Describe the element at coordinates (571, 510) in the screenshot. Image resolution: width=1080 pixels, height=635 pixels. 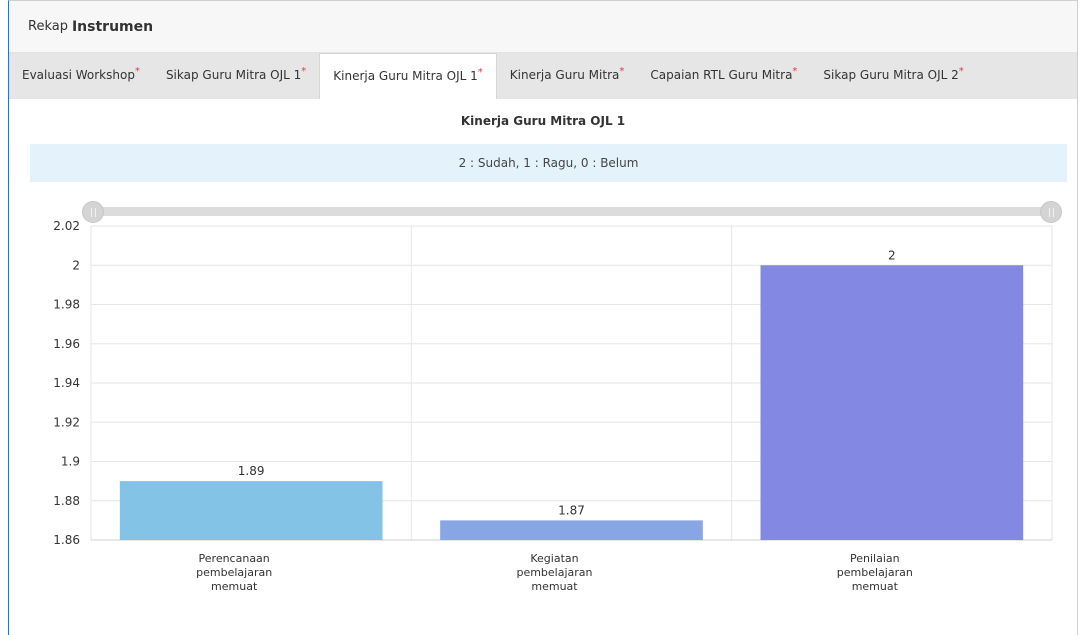
I see `data-label: 1.87` at that location.